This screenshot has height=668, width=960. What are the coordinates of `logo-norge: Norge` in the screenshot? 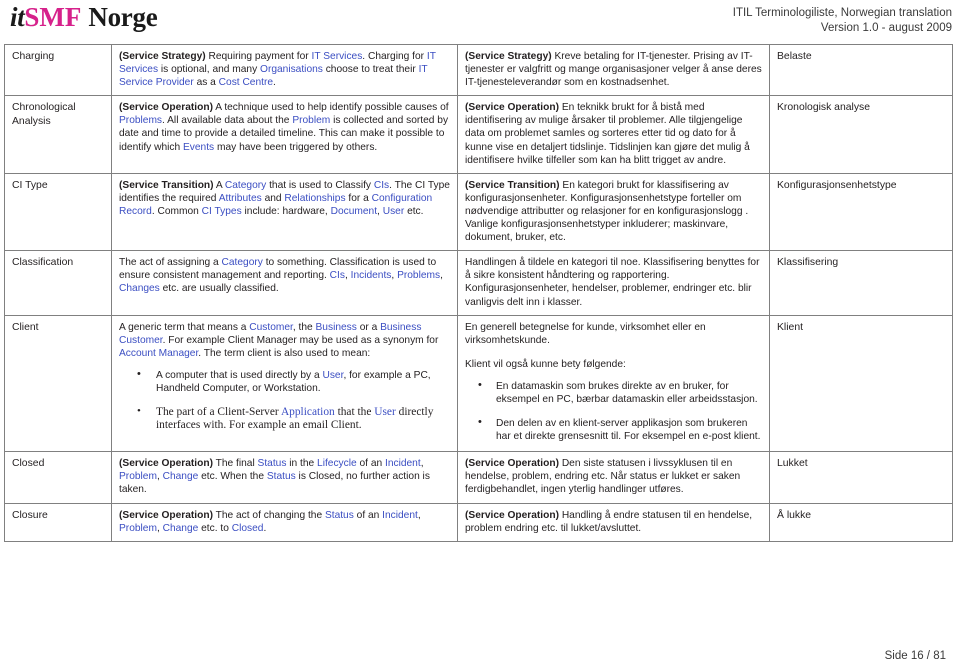 It's located at (123, 17).